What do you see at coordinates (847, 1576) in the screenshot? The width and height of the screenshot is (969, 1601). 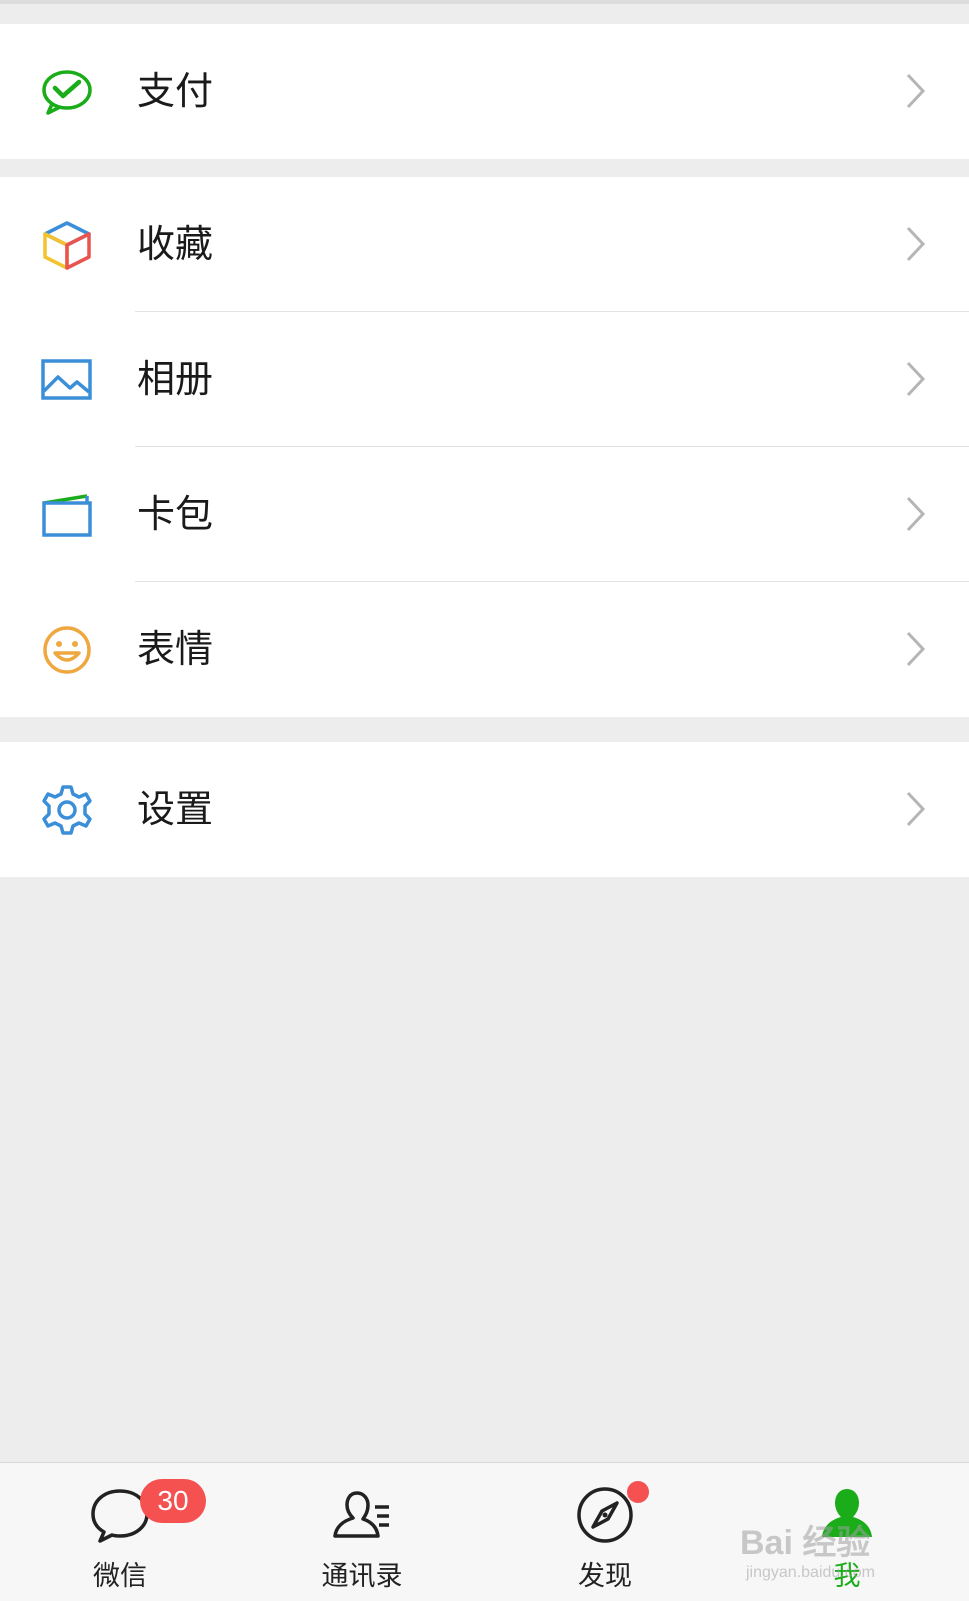 I see `tab-label: 我` at bounding box center [847, 1576].